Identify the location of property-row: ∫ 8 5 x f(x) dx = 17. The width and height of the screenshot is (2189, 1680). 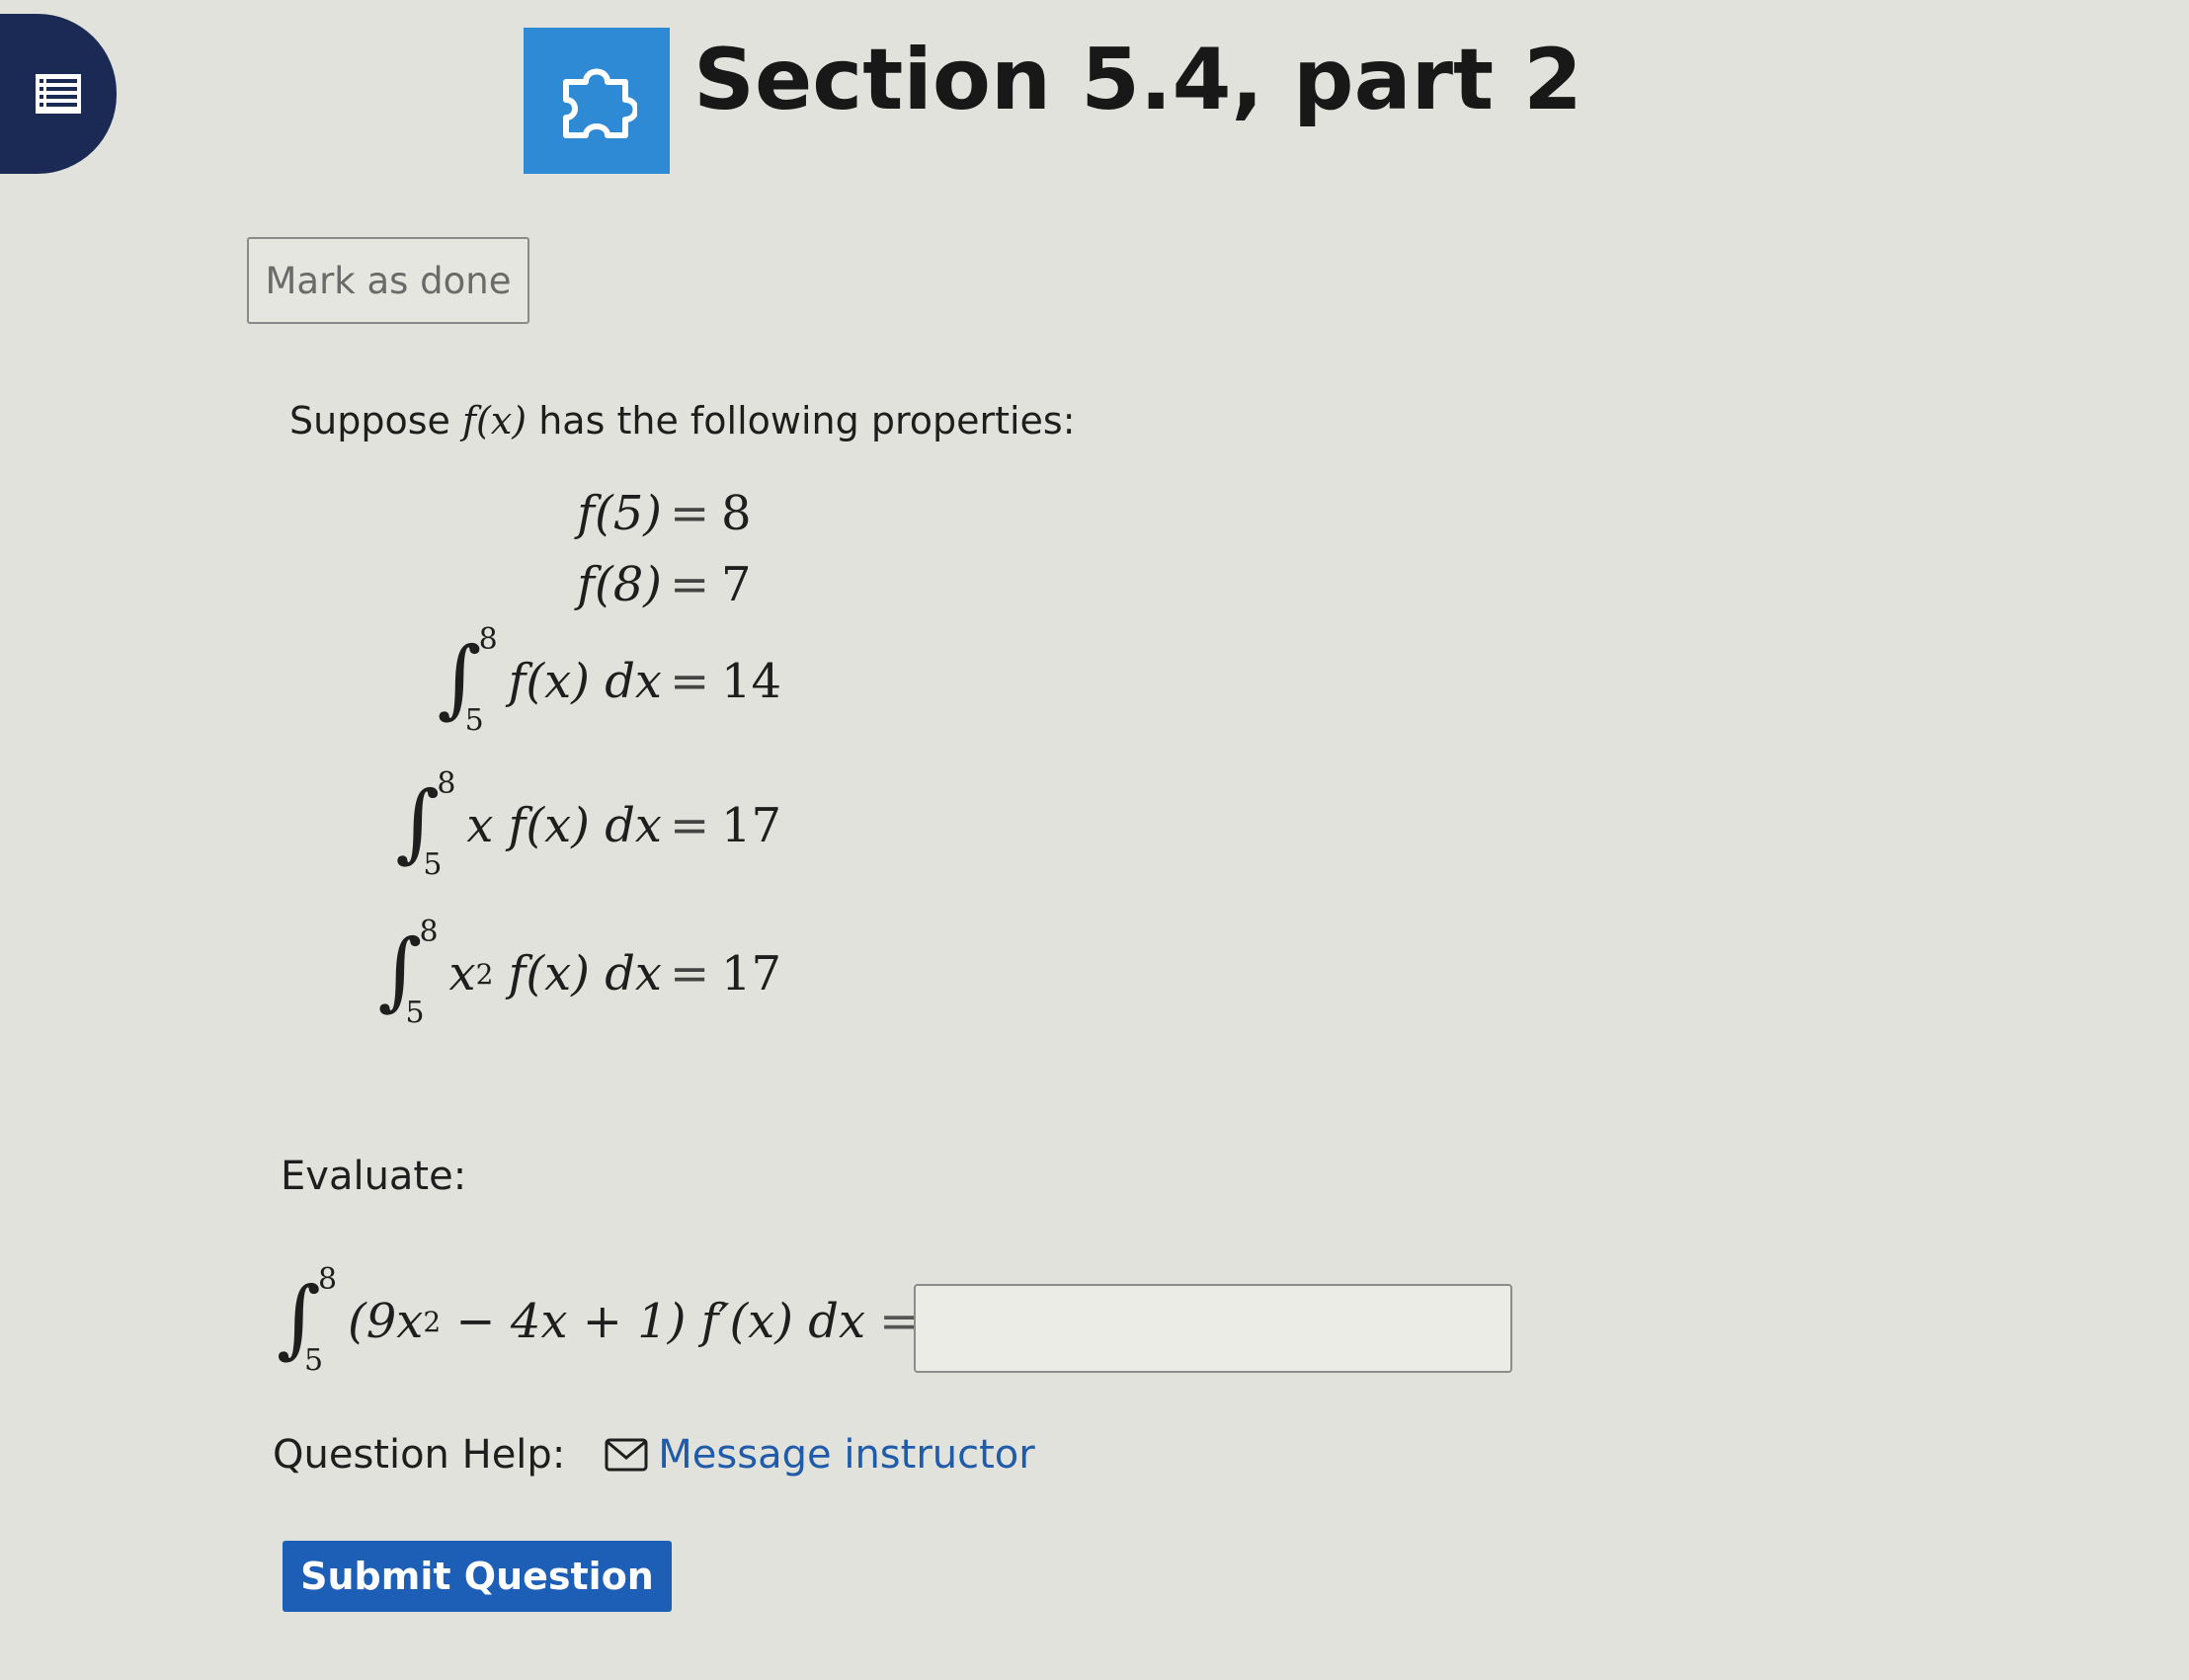
(563, 824).